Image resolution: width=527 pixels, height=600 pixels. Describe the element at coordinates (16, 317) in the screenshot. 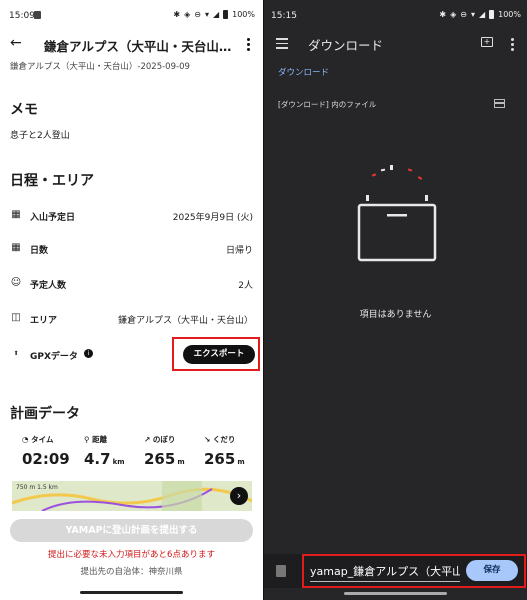

I see `map-icon: ◫` at that location.